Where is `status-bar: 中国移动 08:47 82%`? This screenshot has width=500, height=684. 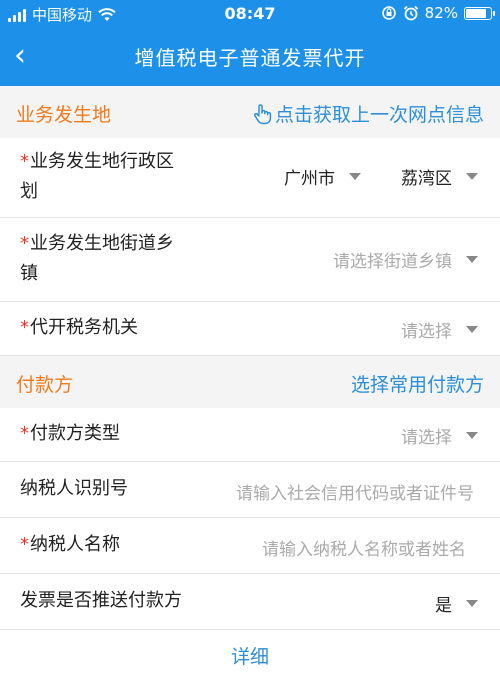
status-bar: 中国移动 08:47 82% is located at coordinates (250, 14).